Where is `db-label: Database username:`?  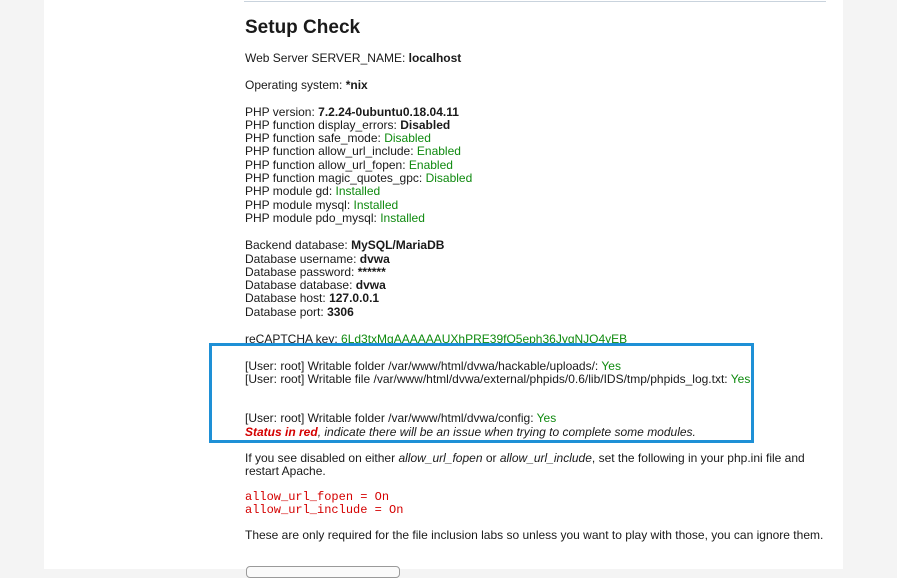 db-label: Database username: is located at coordinates (302, 258).